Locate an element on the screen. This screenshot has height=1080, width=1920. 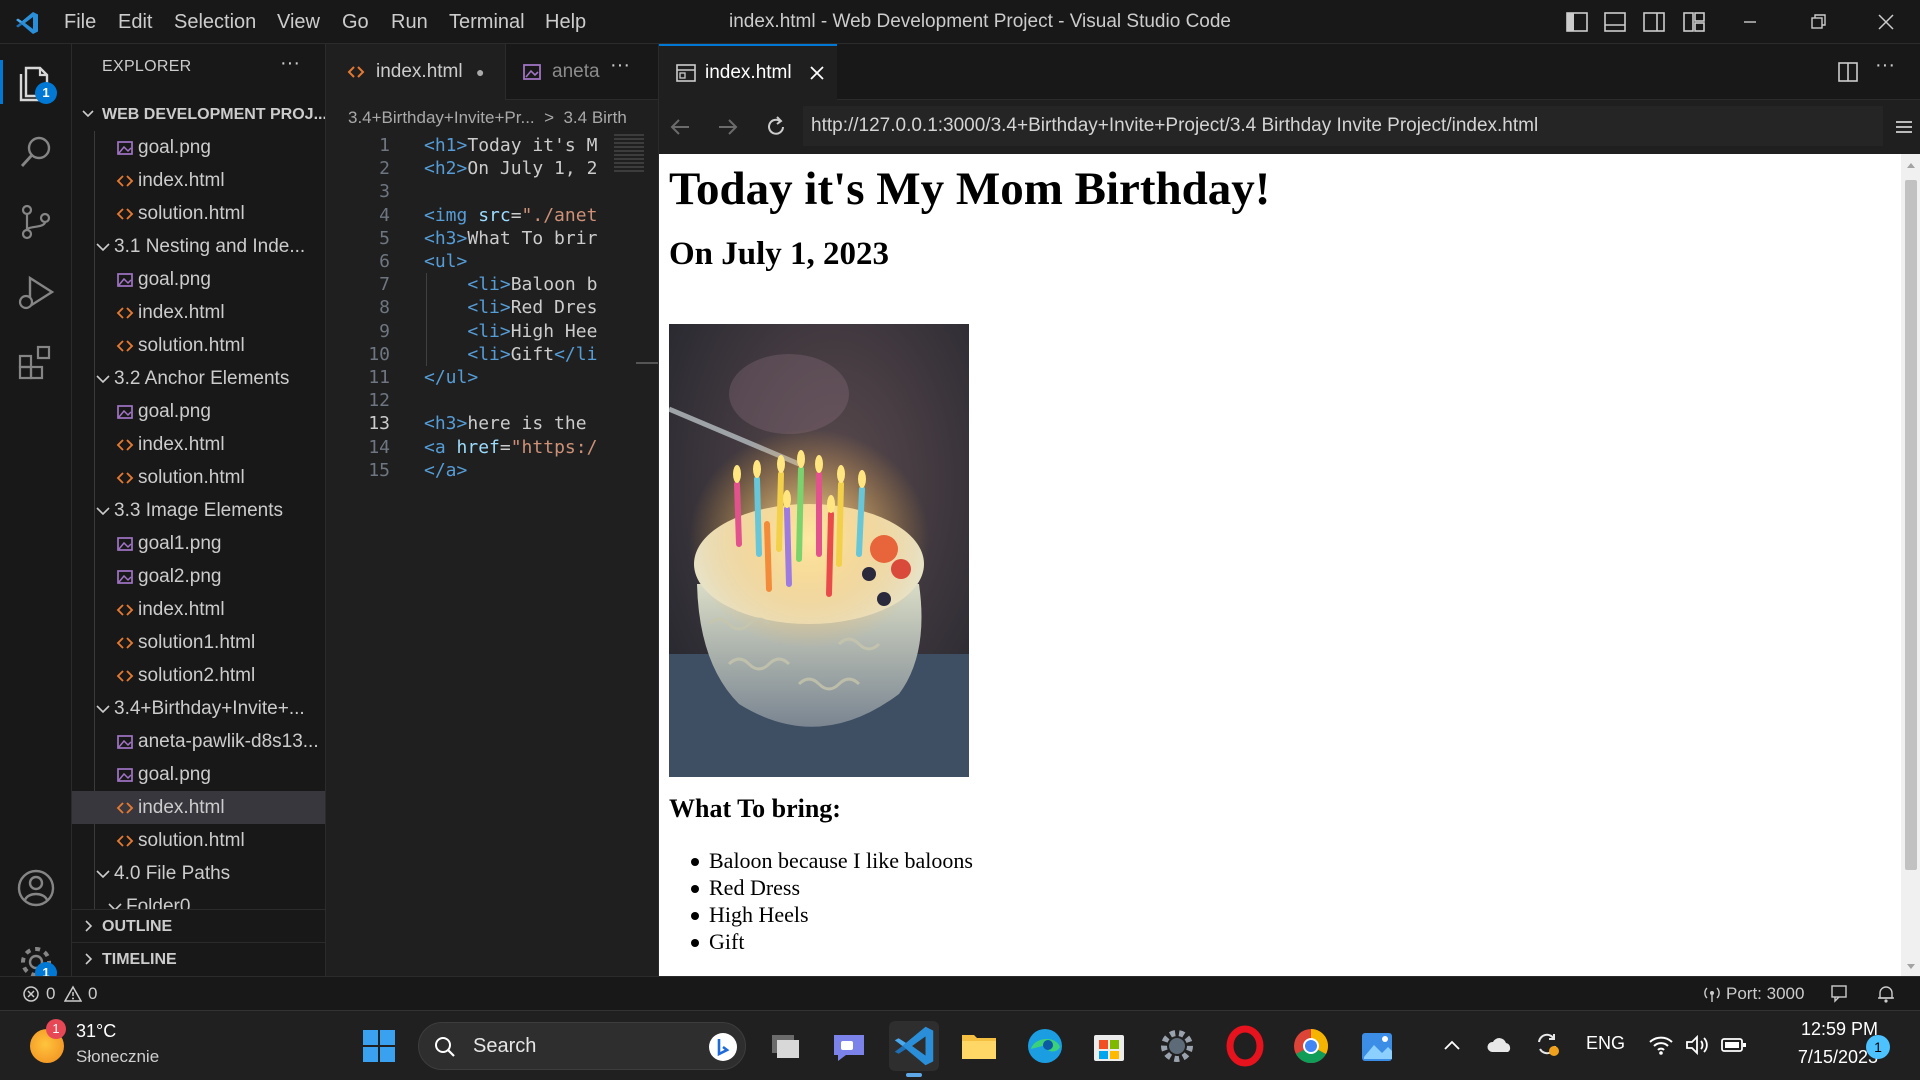
clock-date: 7/15/2023 is located at coordinates (1824, 1057).